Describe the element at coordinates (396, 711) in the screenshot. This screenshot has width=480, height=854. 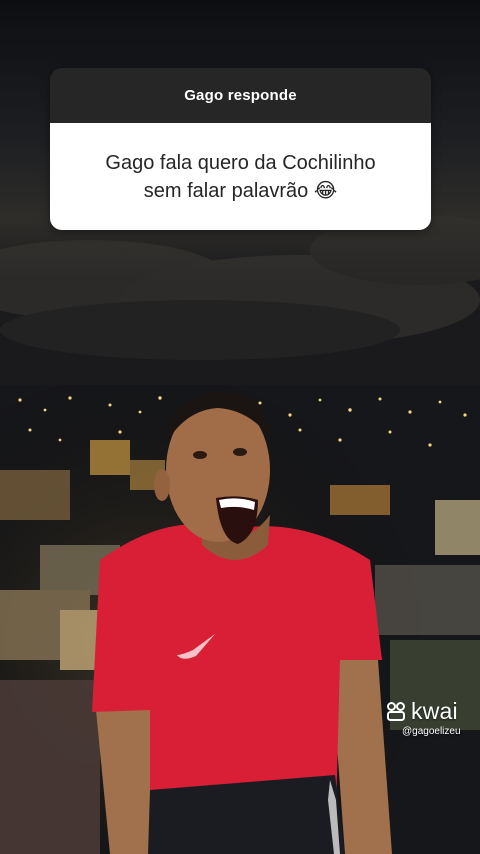
I see `kwai-logo-icon` at that location.